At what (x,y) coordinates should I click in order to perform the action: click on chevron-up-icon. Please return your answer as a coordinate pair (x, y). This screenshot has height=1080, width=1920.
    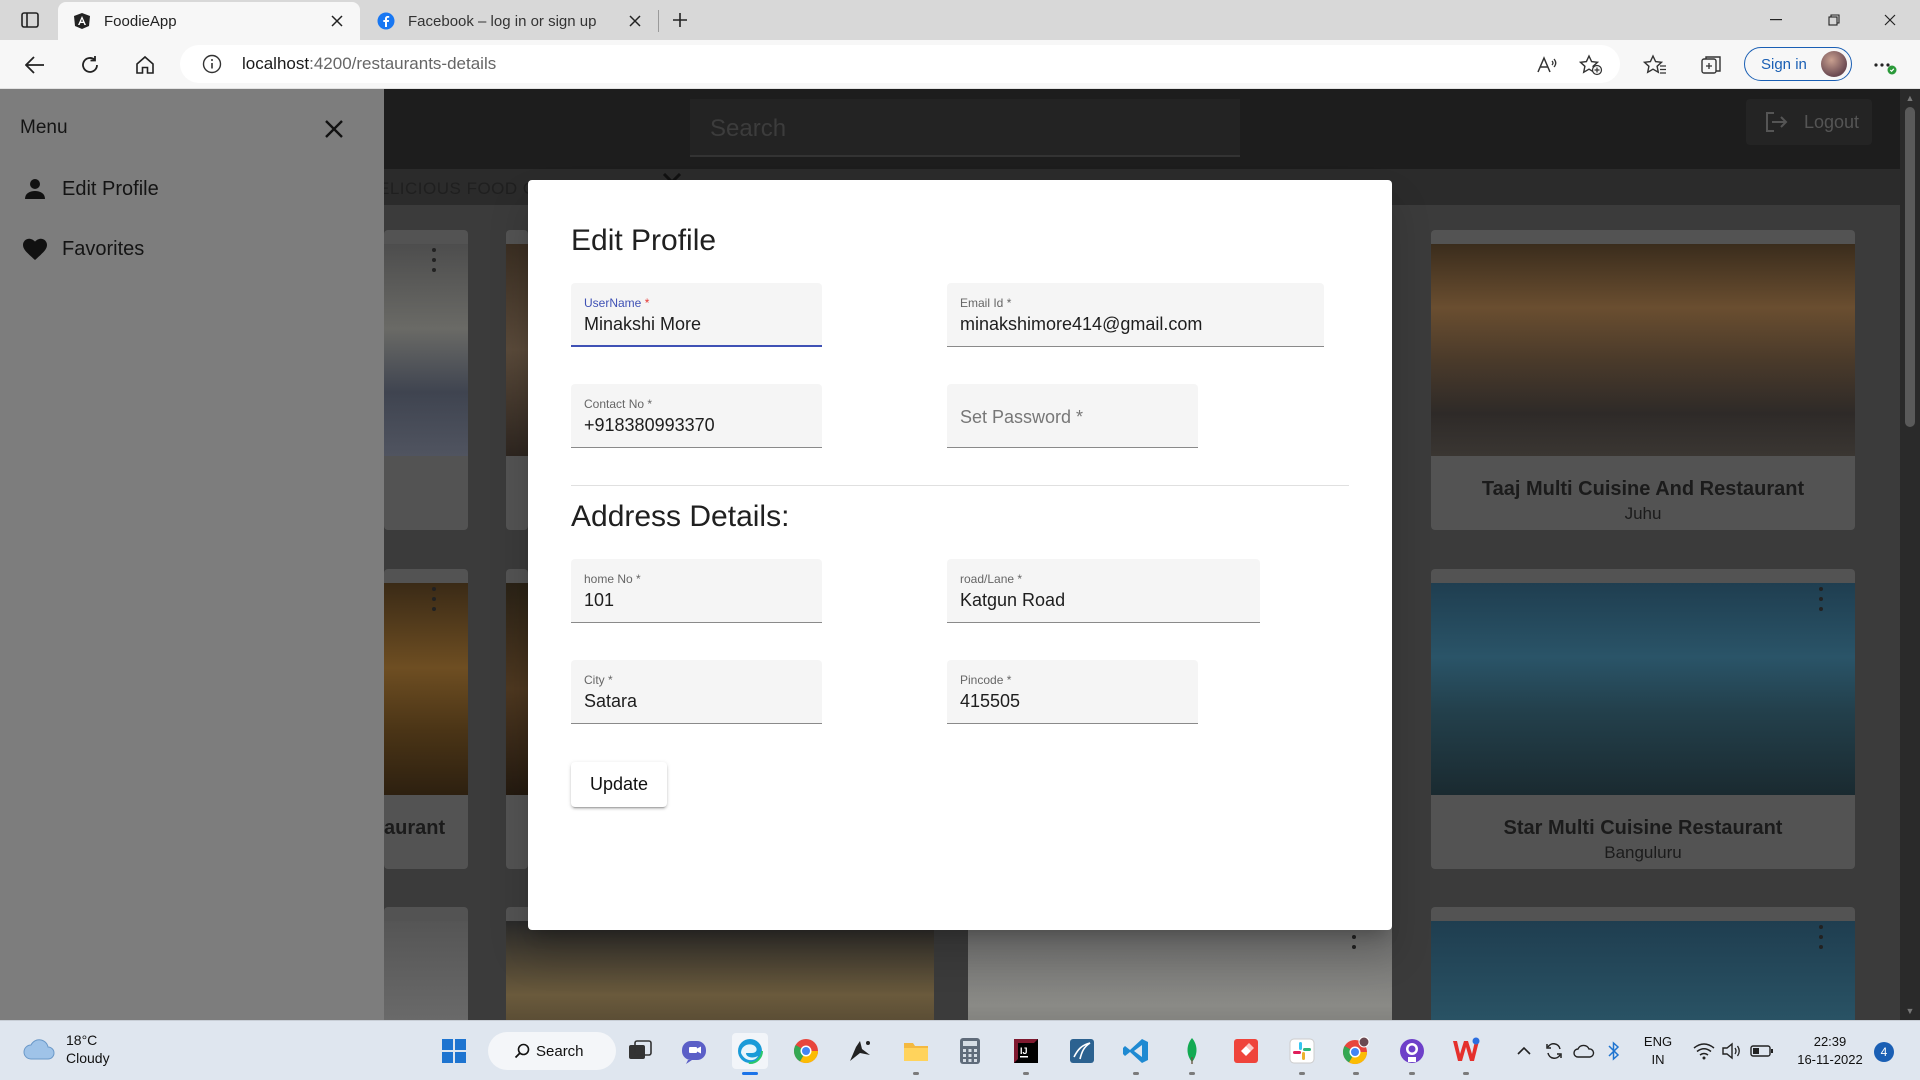
    Looking at the image, I should click on (1524, 1051).